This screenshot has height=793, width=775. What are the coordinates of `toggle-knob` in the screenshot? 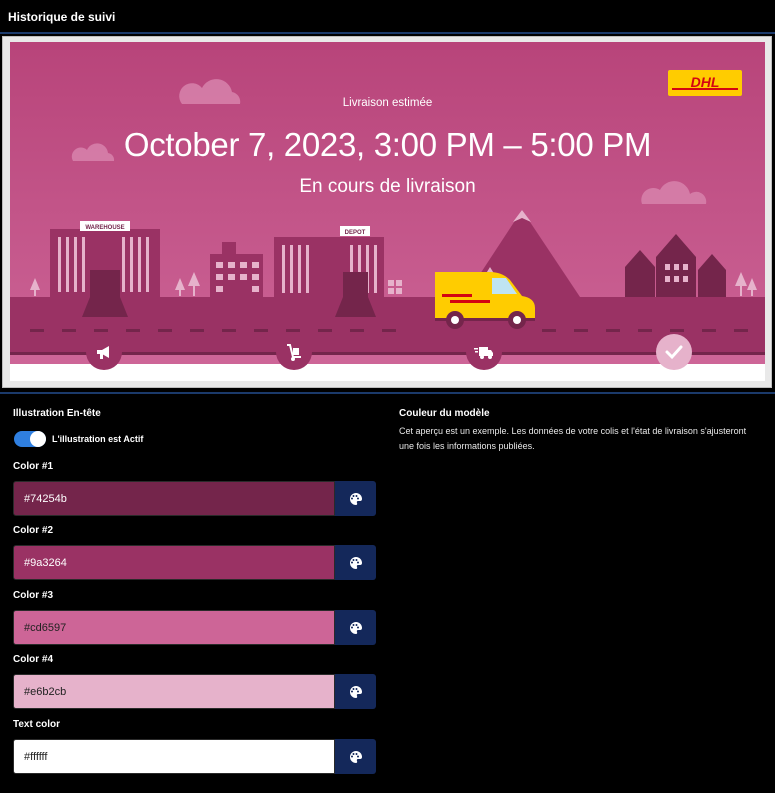 It's located at (38, 439).